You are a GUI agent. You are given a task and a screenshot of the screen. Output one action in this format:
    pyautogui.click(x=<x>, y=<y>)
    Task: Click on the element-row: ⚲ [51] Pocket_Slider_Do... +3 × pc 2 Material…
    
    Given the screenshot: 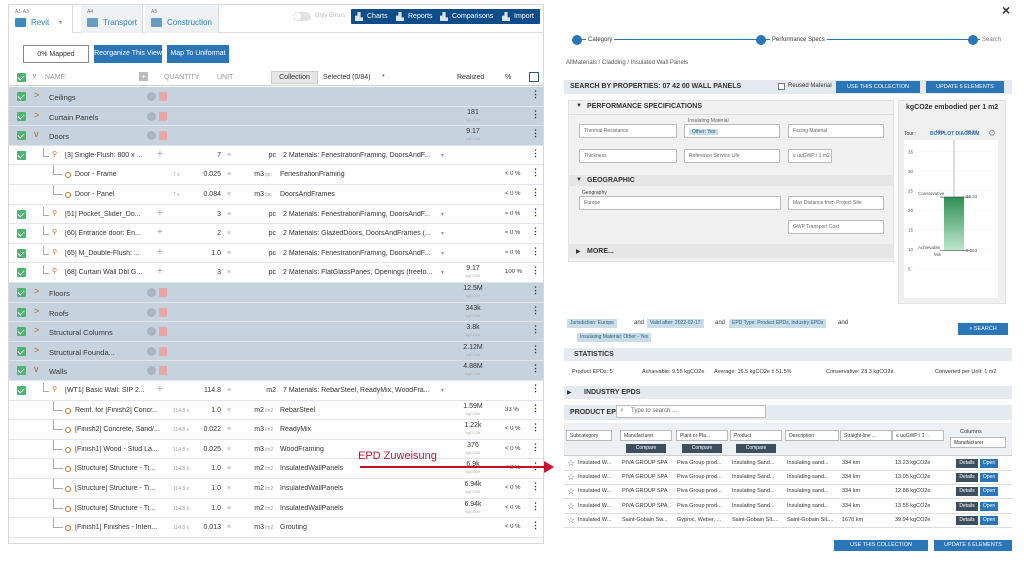 What is the action you would take?
    pyautogui.click(x=276, y=215)
    